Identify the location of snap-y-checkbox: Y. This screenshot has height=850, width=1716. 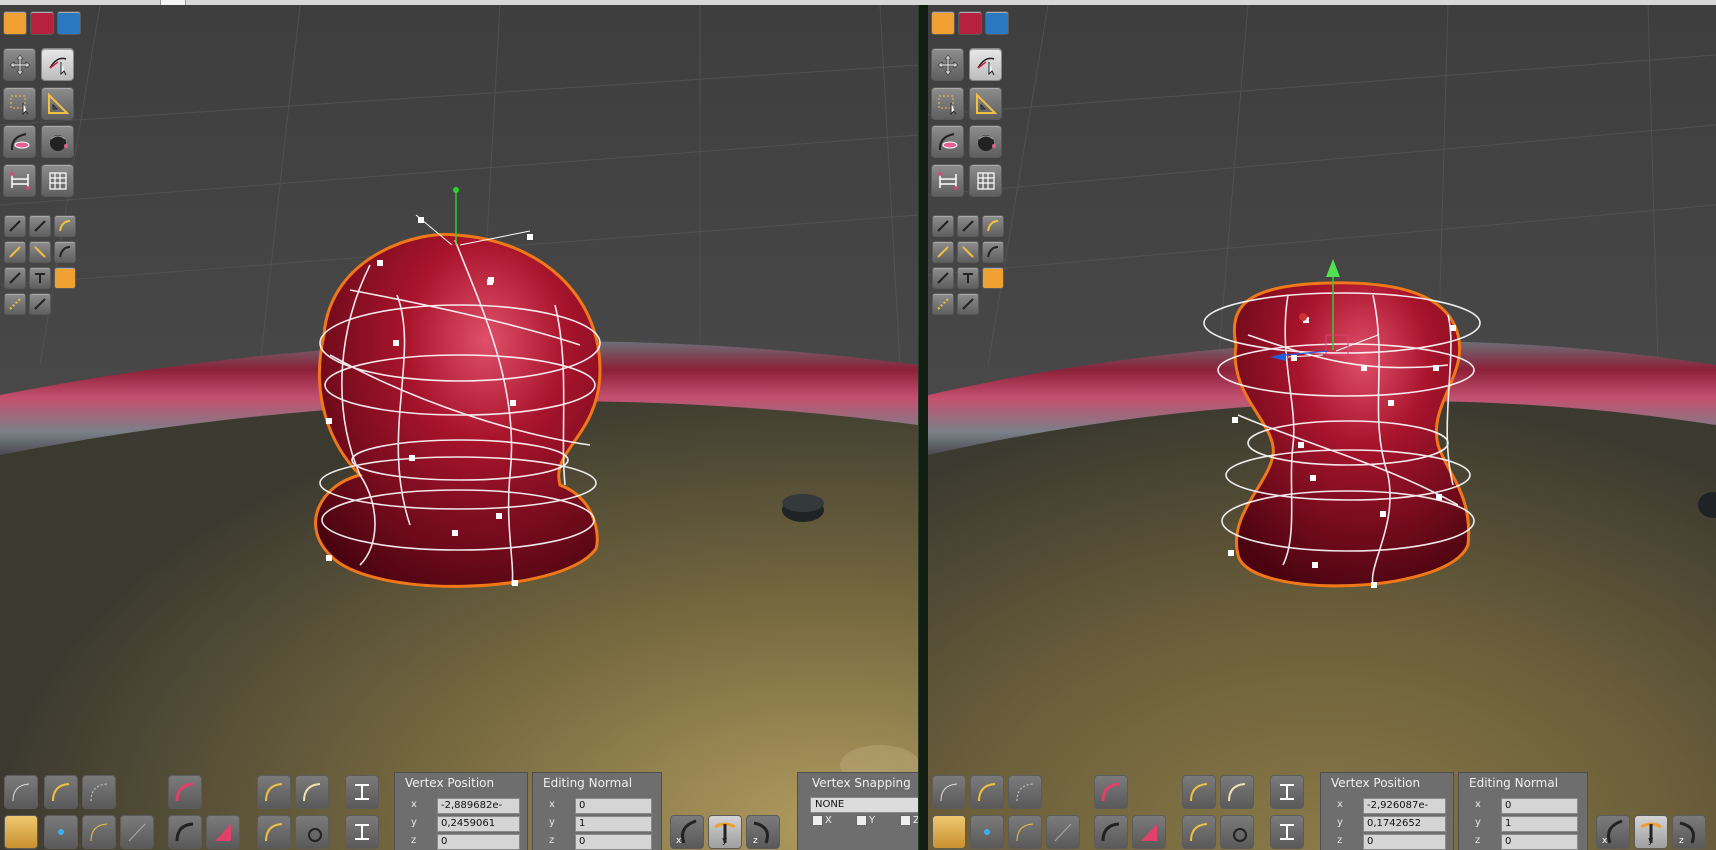
(865, 820).